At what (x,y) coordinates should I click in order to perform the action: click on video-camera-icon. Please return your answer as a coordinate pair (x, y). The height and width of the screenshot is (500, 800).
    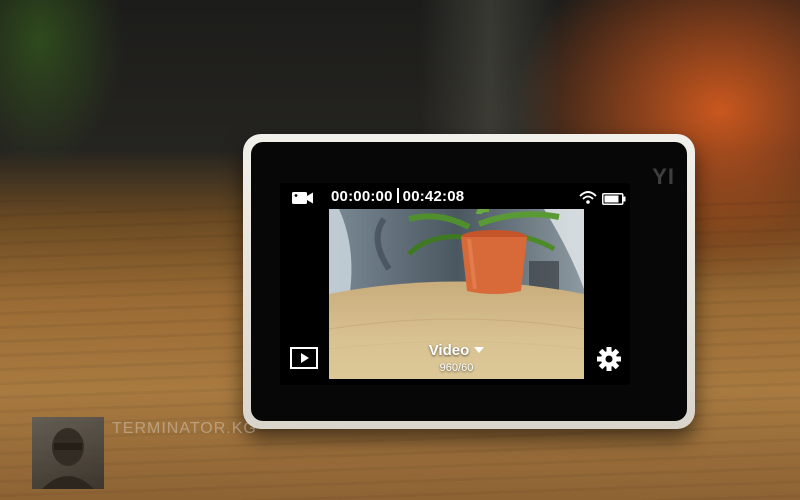
    Looking at the image, I should click on (303, 200).